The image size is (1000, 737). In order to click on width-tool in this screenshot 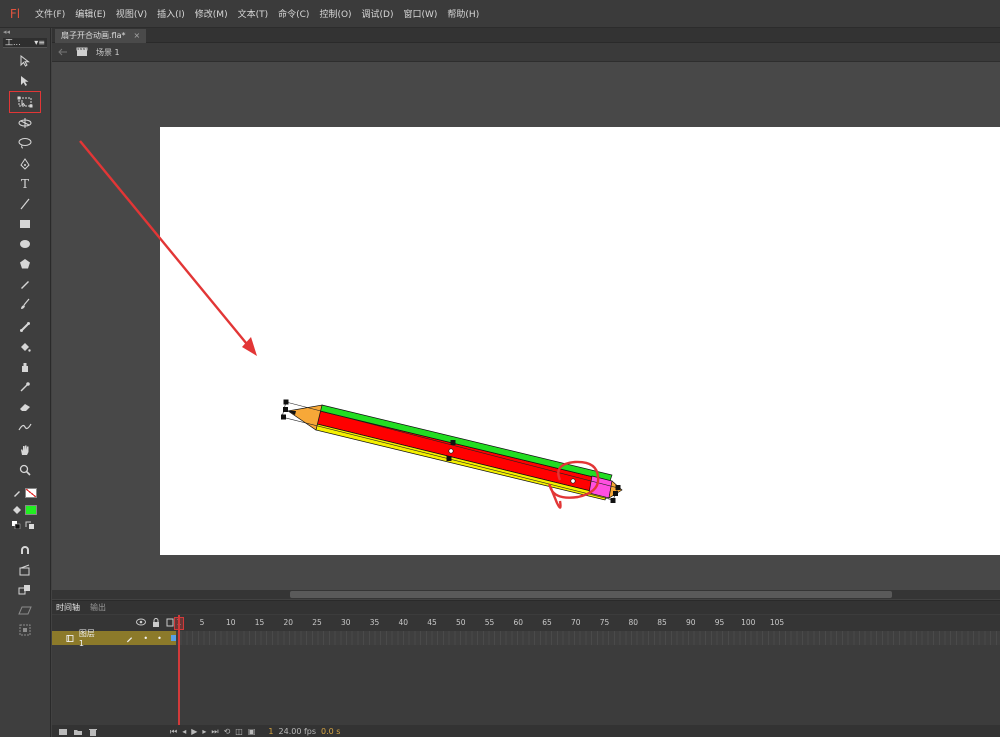, I will do `click(25, 427)`.